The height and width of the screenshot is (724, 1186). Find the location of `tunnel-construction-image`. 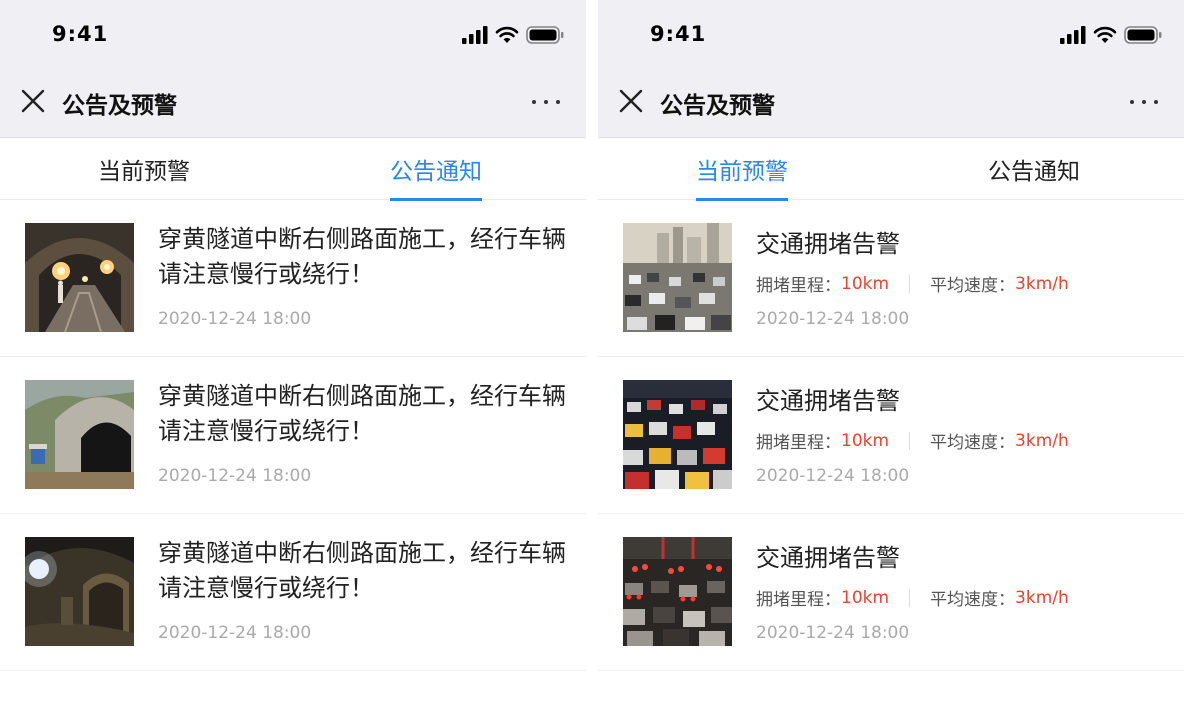

tunnel-construction-image is located at coordinates (79, 277).